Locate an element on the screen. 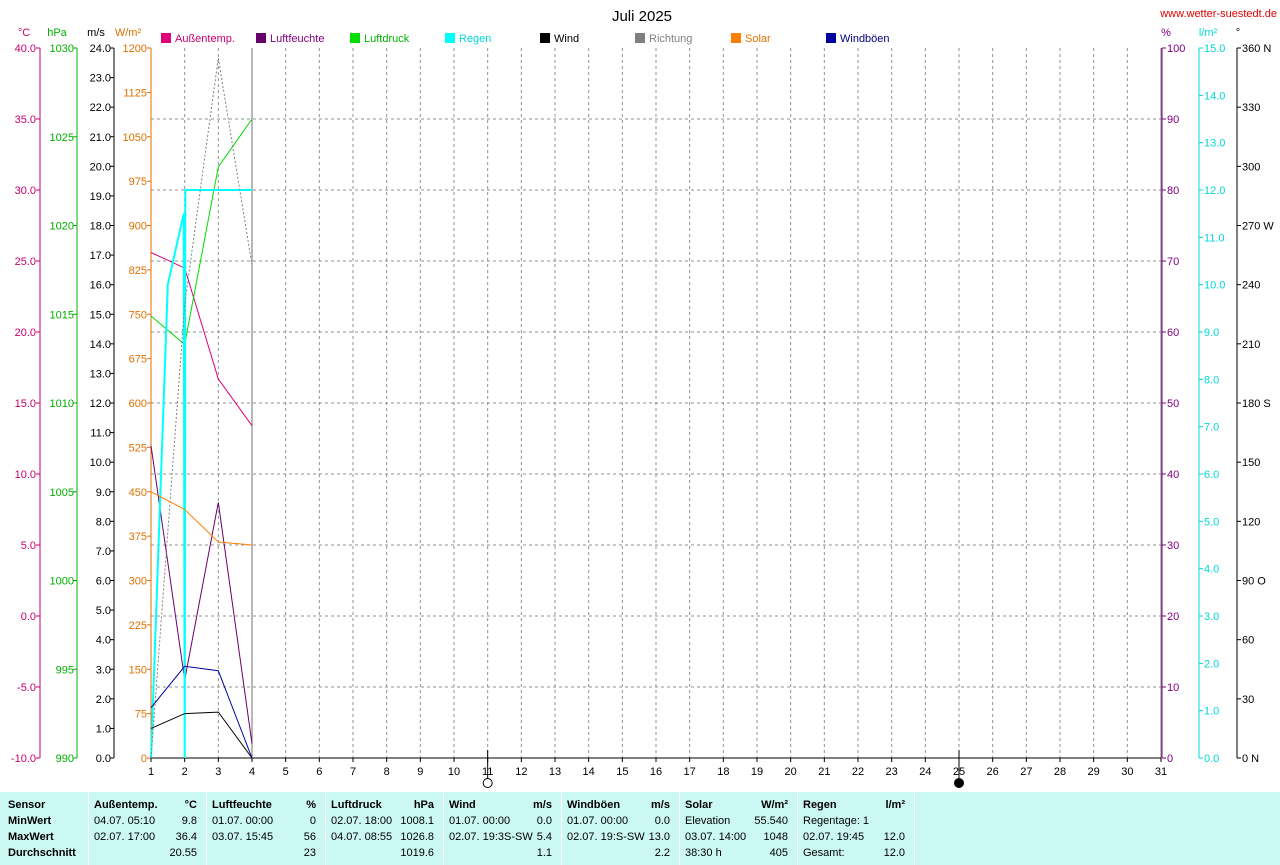 The width and height of the screenshot is (1280, 865). x-tick-label: 7 is located at coordinates (353, 772).